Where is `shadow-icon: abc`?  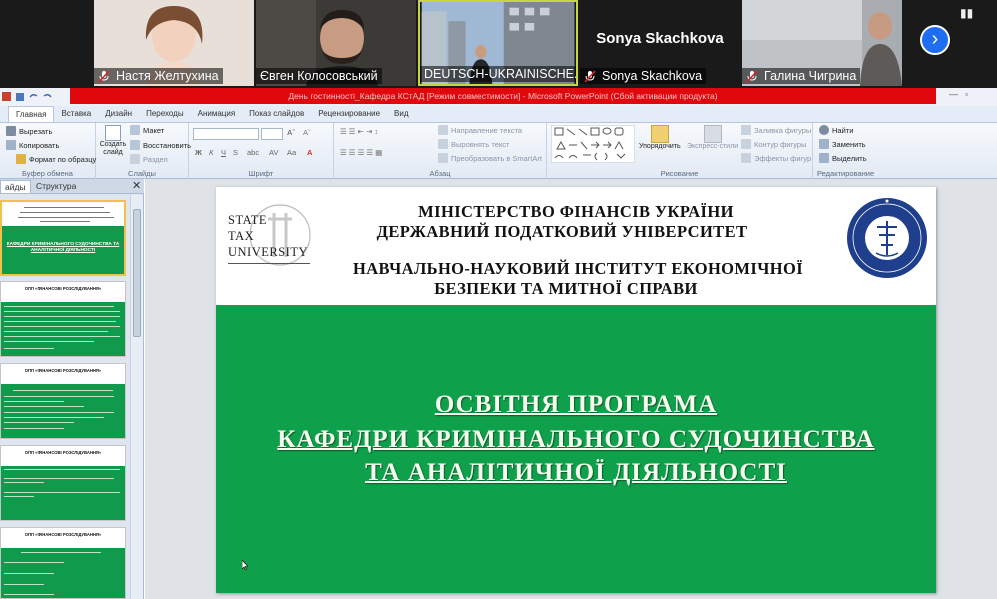 shadow-icon: abc is located at coordinates (253, 152).